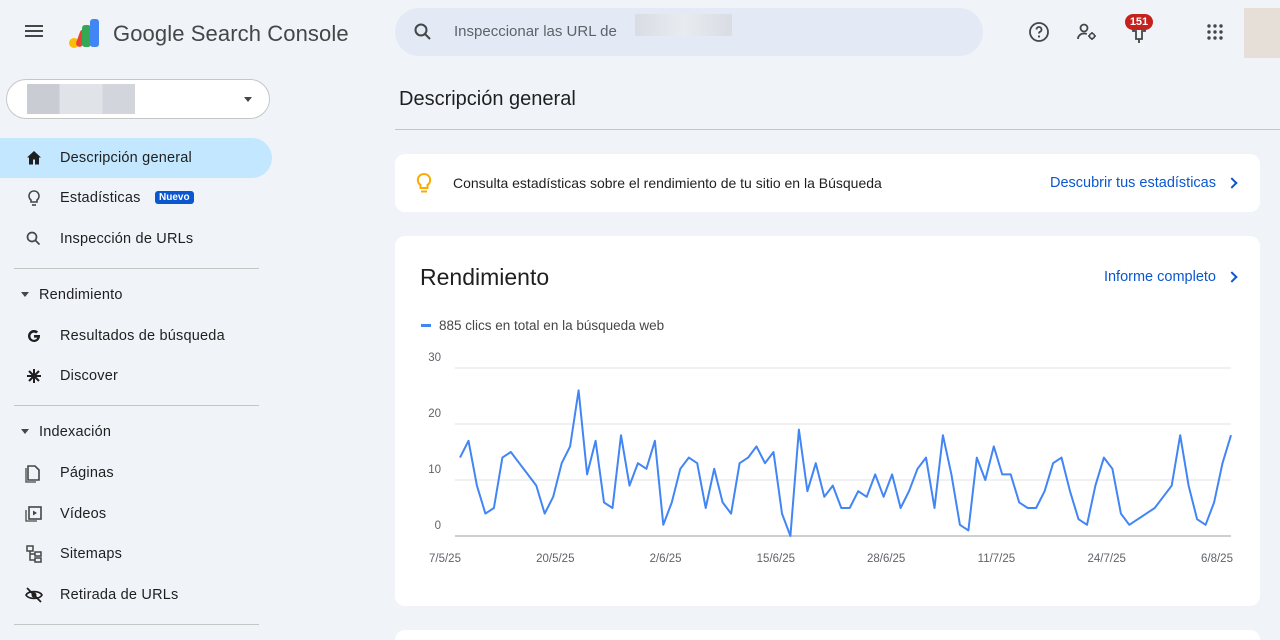  I want to click on sidebar-item-label: Estadísticas, so click(100, 198).